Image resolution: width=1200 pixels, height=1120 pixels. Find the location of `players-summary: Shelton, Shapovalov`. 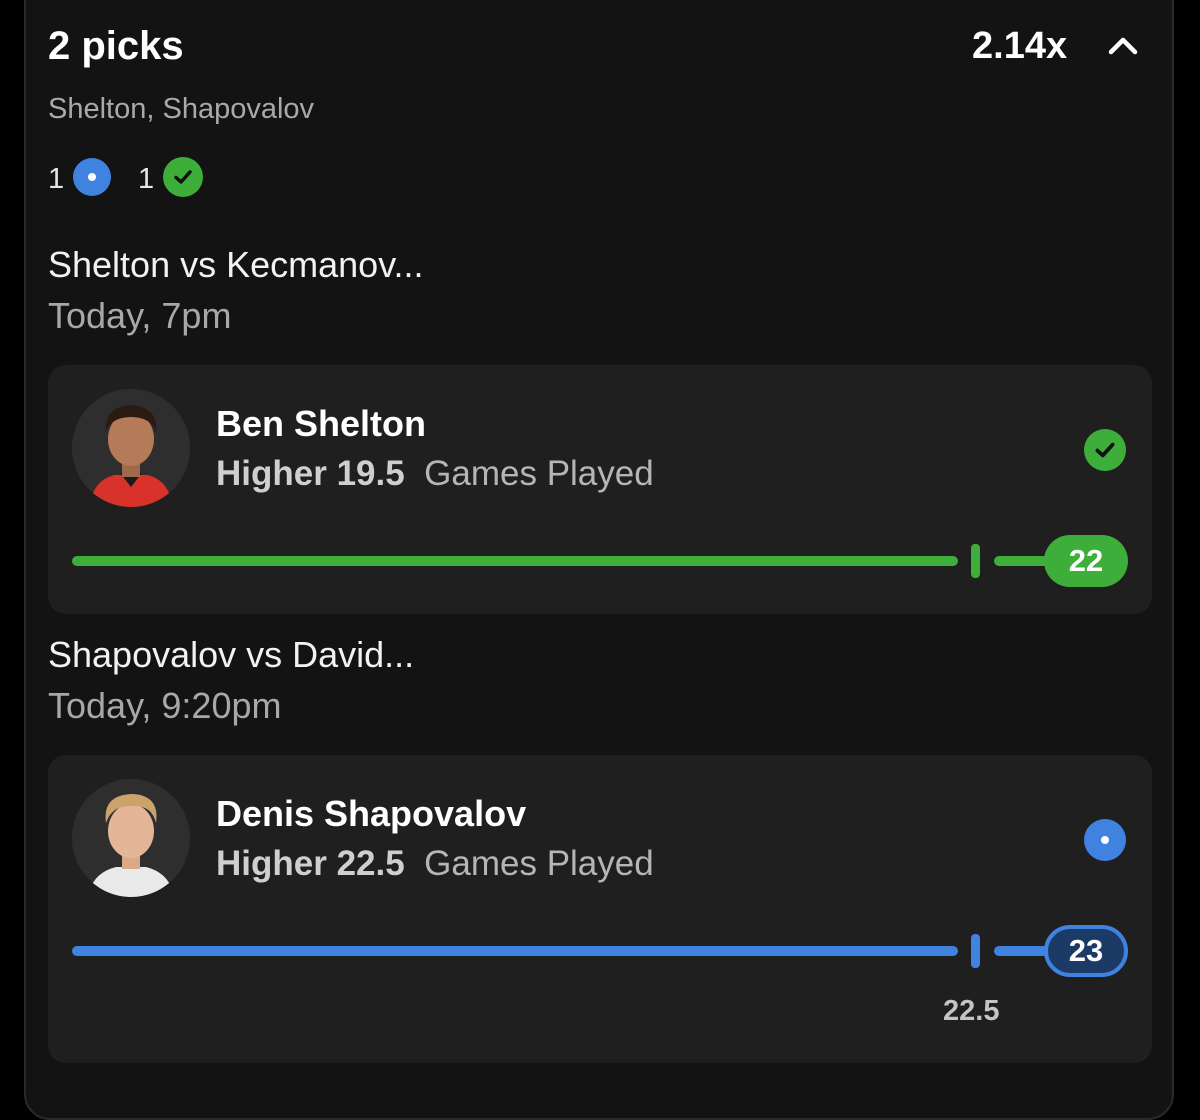

players-summary: Shelton, Shapovalov is located at coordinates (181, 109).